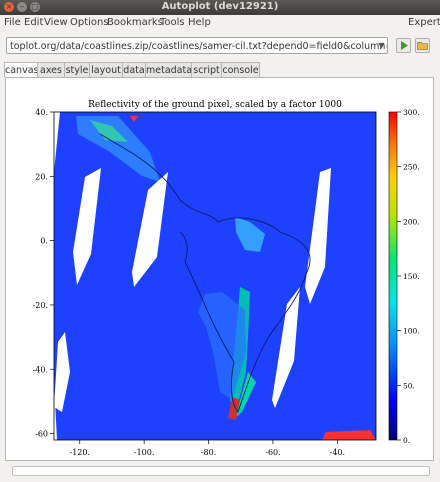  What do you see at coordinates (199, 22) in the screenshot?
I see `menu-help: Help` at bounding box center [199, 22].